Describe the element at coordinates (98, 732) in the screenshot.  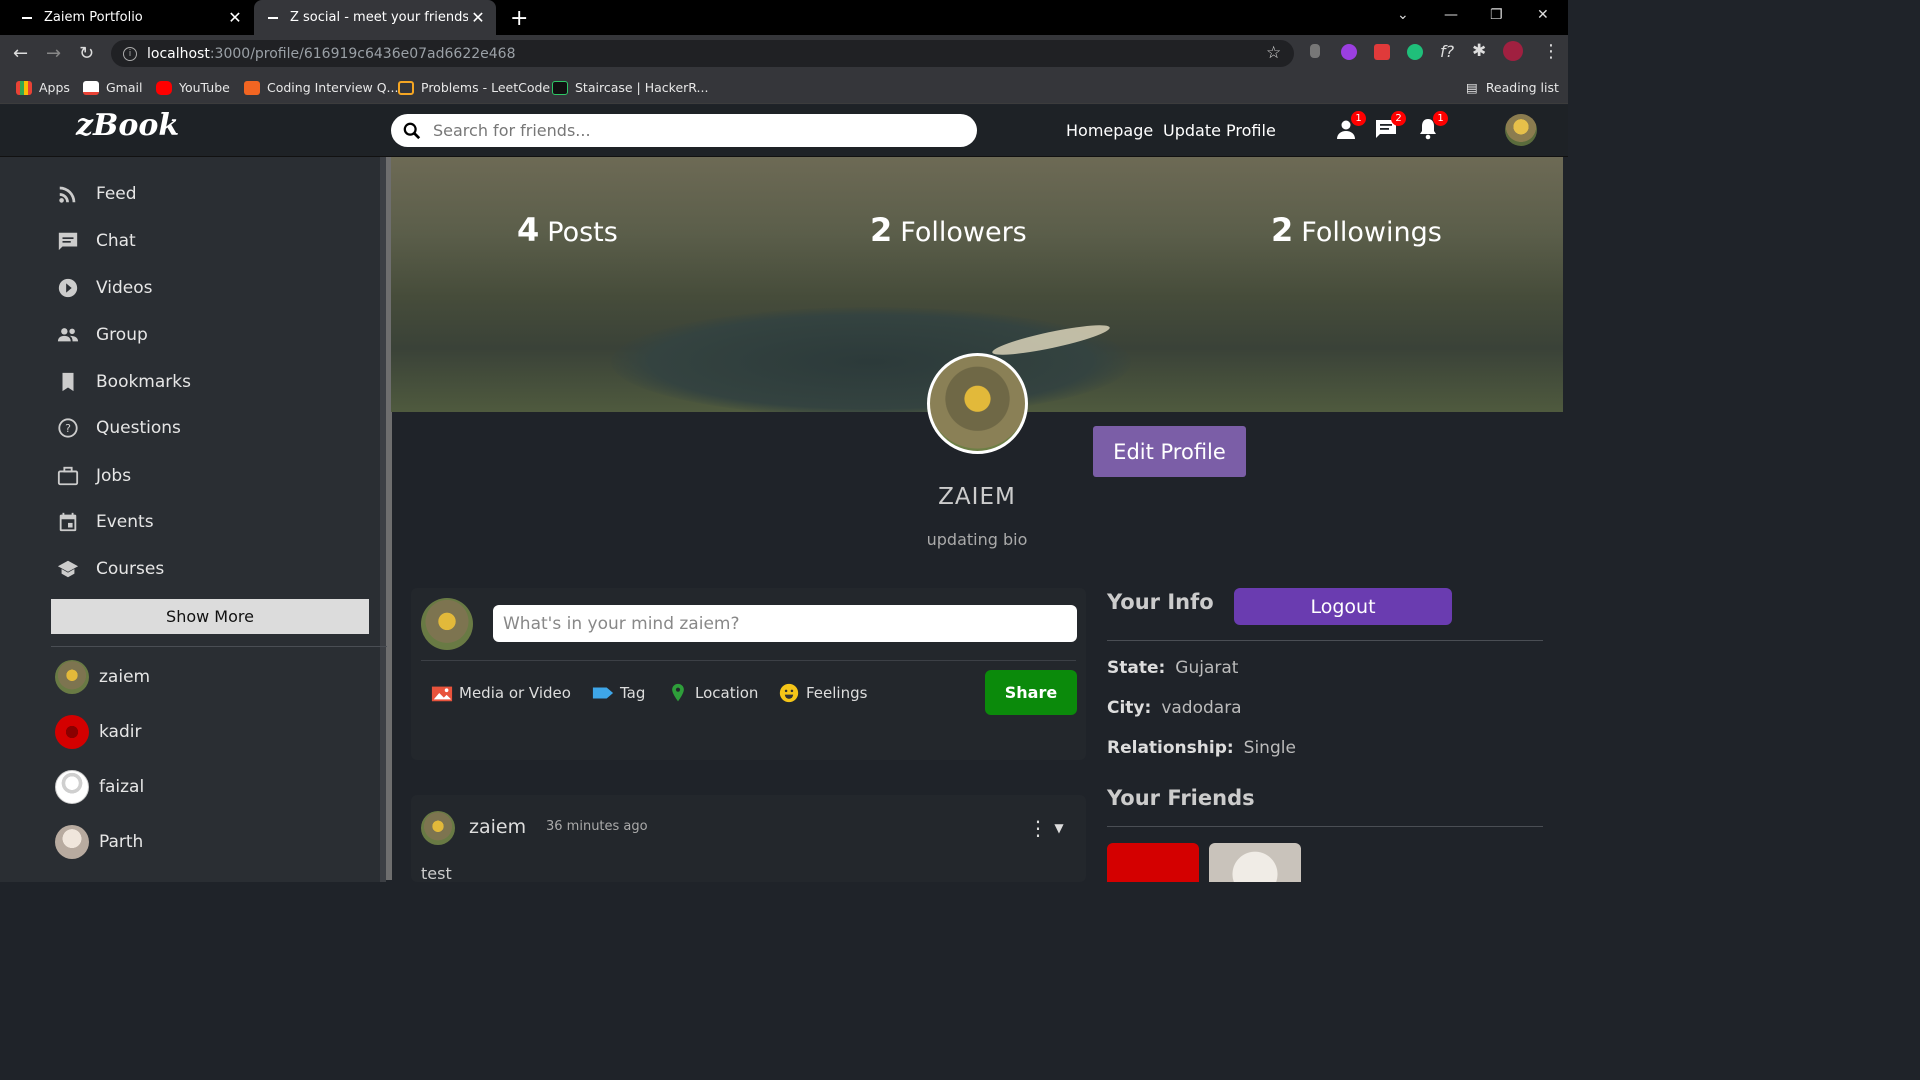
I see `friend-item-kadir: kadir` at that location.